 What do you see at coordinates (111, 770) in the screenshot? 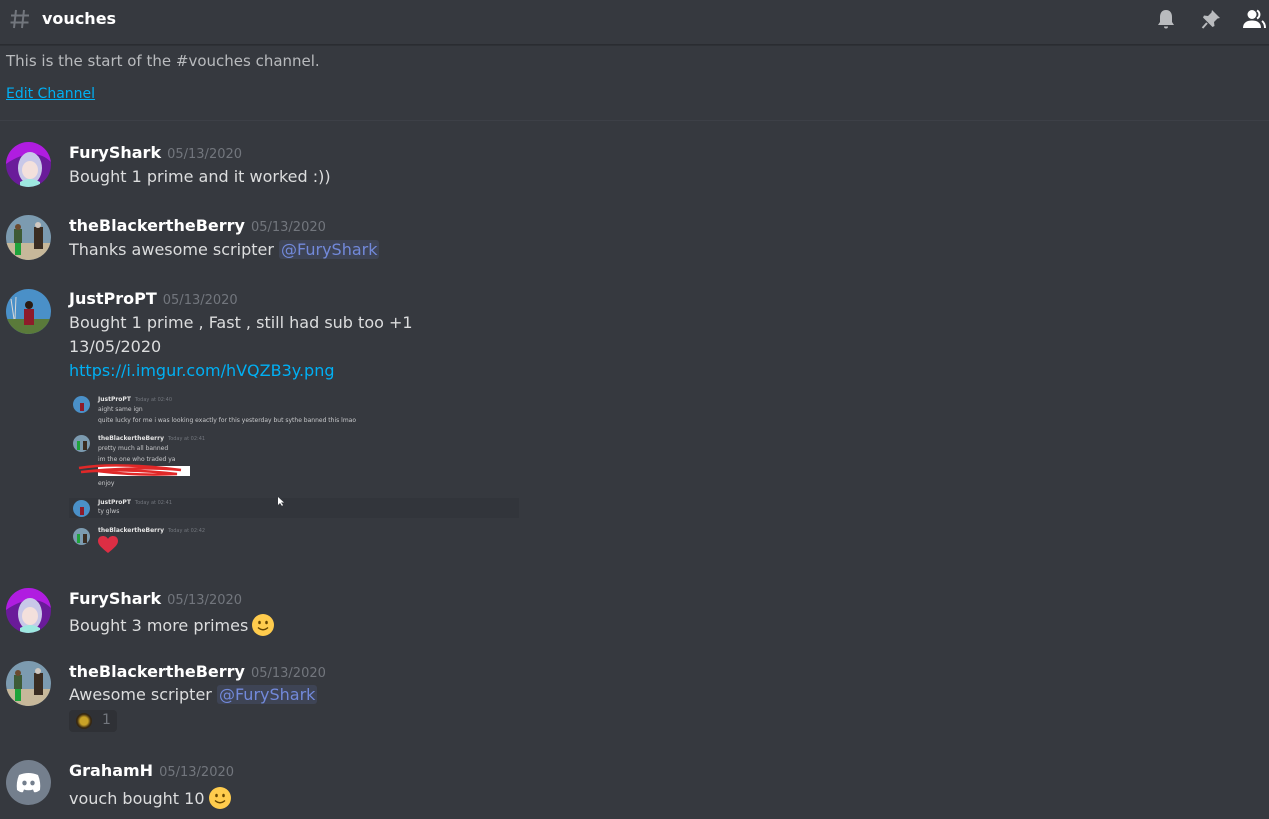
I see `username-text: GrahamH` at bounding box center [111, 770].